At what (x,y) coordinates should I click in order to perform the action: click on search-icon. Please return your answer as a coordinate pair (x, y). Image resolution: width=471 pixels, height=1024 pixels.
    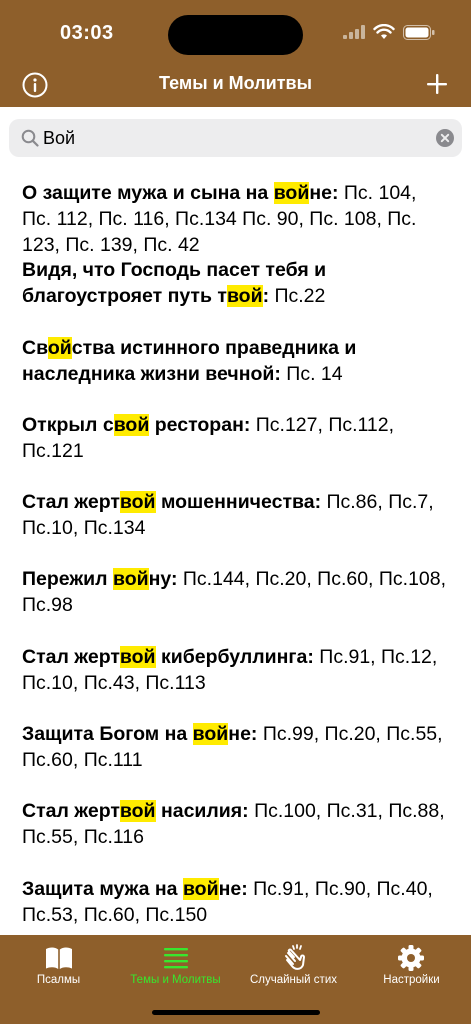
    Looking at the image, I should click on (30, 138).